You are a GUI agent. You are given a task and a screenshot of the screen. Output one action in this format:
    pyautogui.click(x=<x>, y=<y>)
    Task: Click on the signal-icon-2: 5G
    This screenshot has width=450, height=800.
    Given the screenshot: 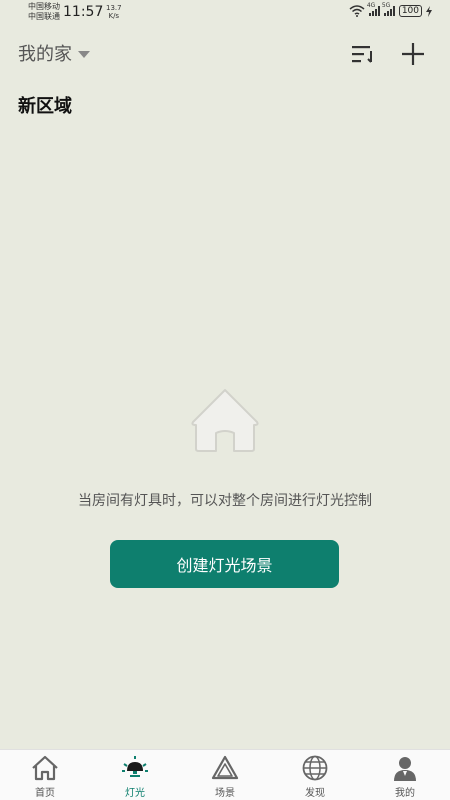 What is the action you would take?
    pyautogui.click(x=388, y=9)
    